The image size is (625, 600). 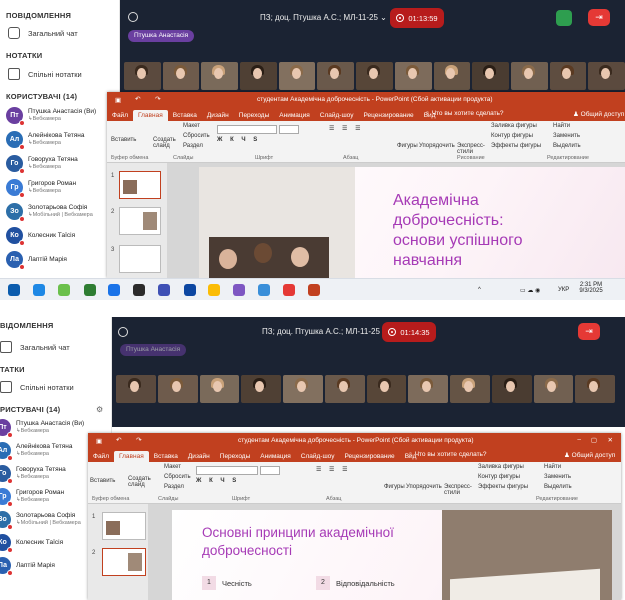 I want to click on arrange-button: Упорядочить, so click(x=437, y=146).